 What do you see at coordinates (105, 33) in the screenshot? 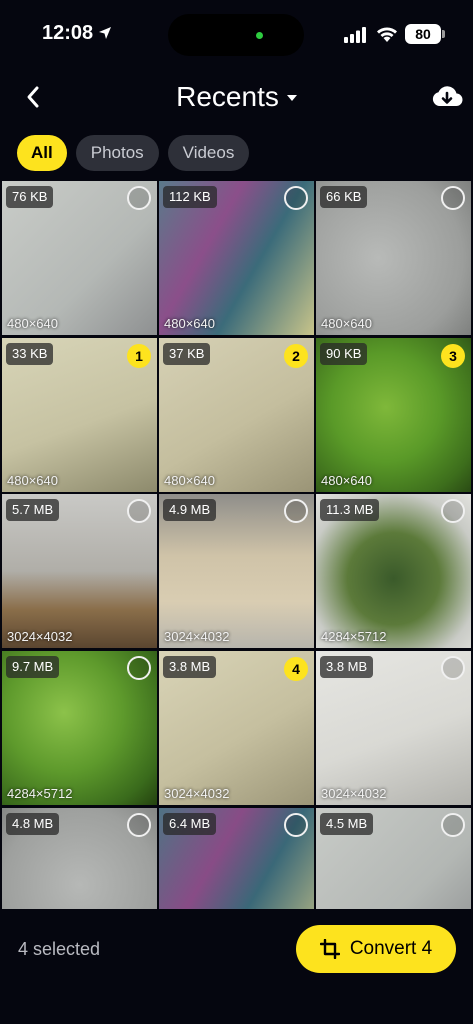
I see `location-arrow-icon` at bounding box center [105, 33].